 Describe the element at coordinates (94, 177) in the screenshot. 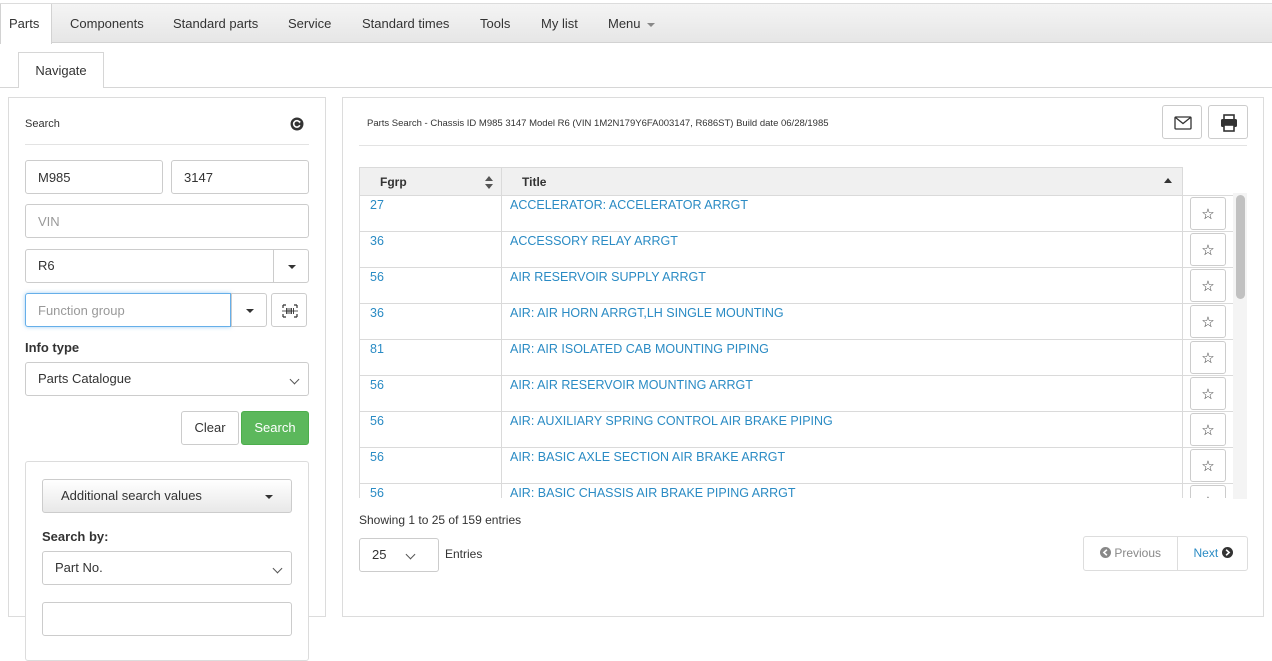

I see `model-prefix-input` at that location.